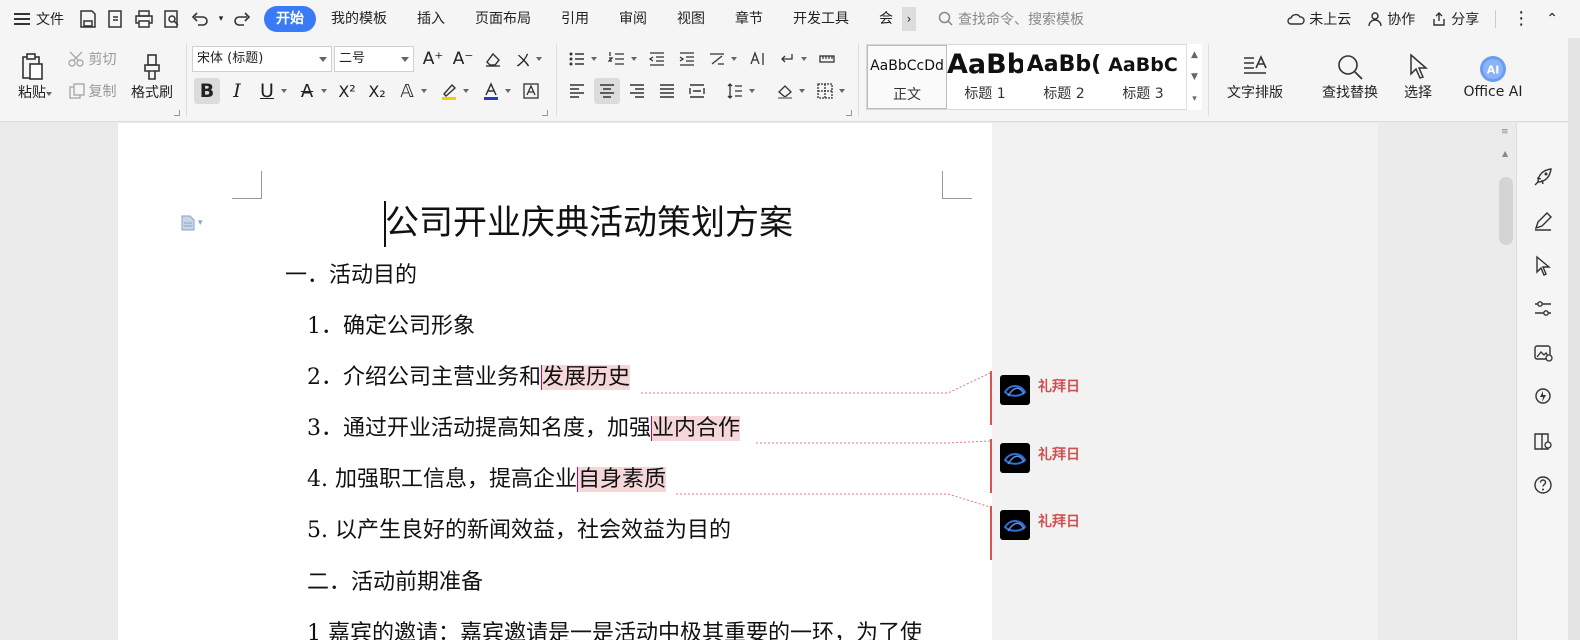 The height and width of the screenshot is (640, 1580). Describe the element at coordinates (262, 59) in the screenshot. I see `font-name-select: 宋体 (标题)` at that location.